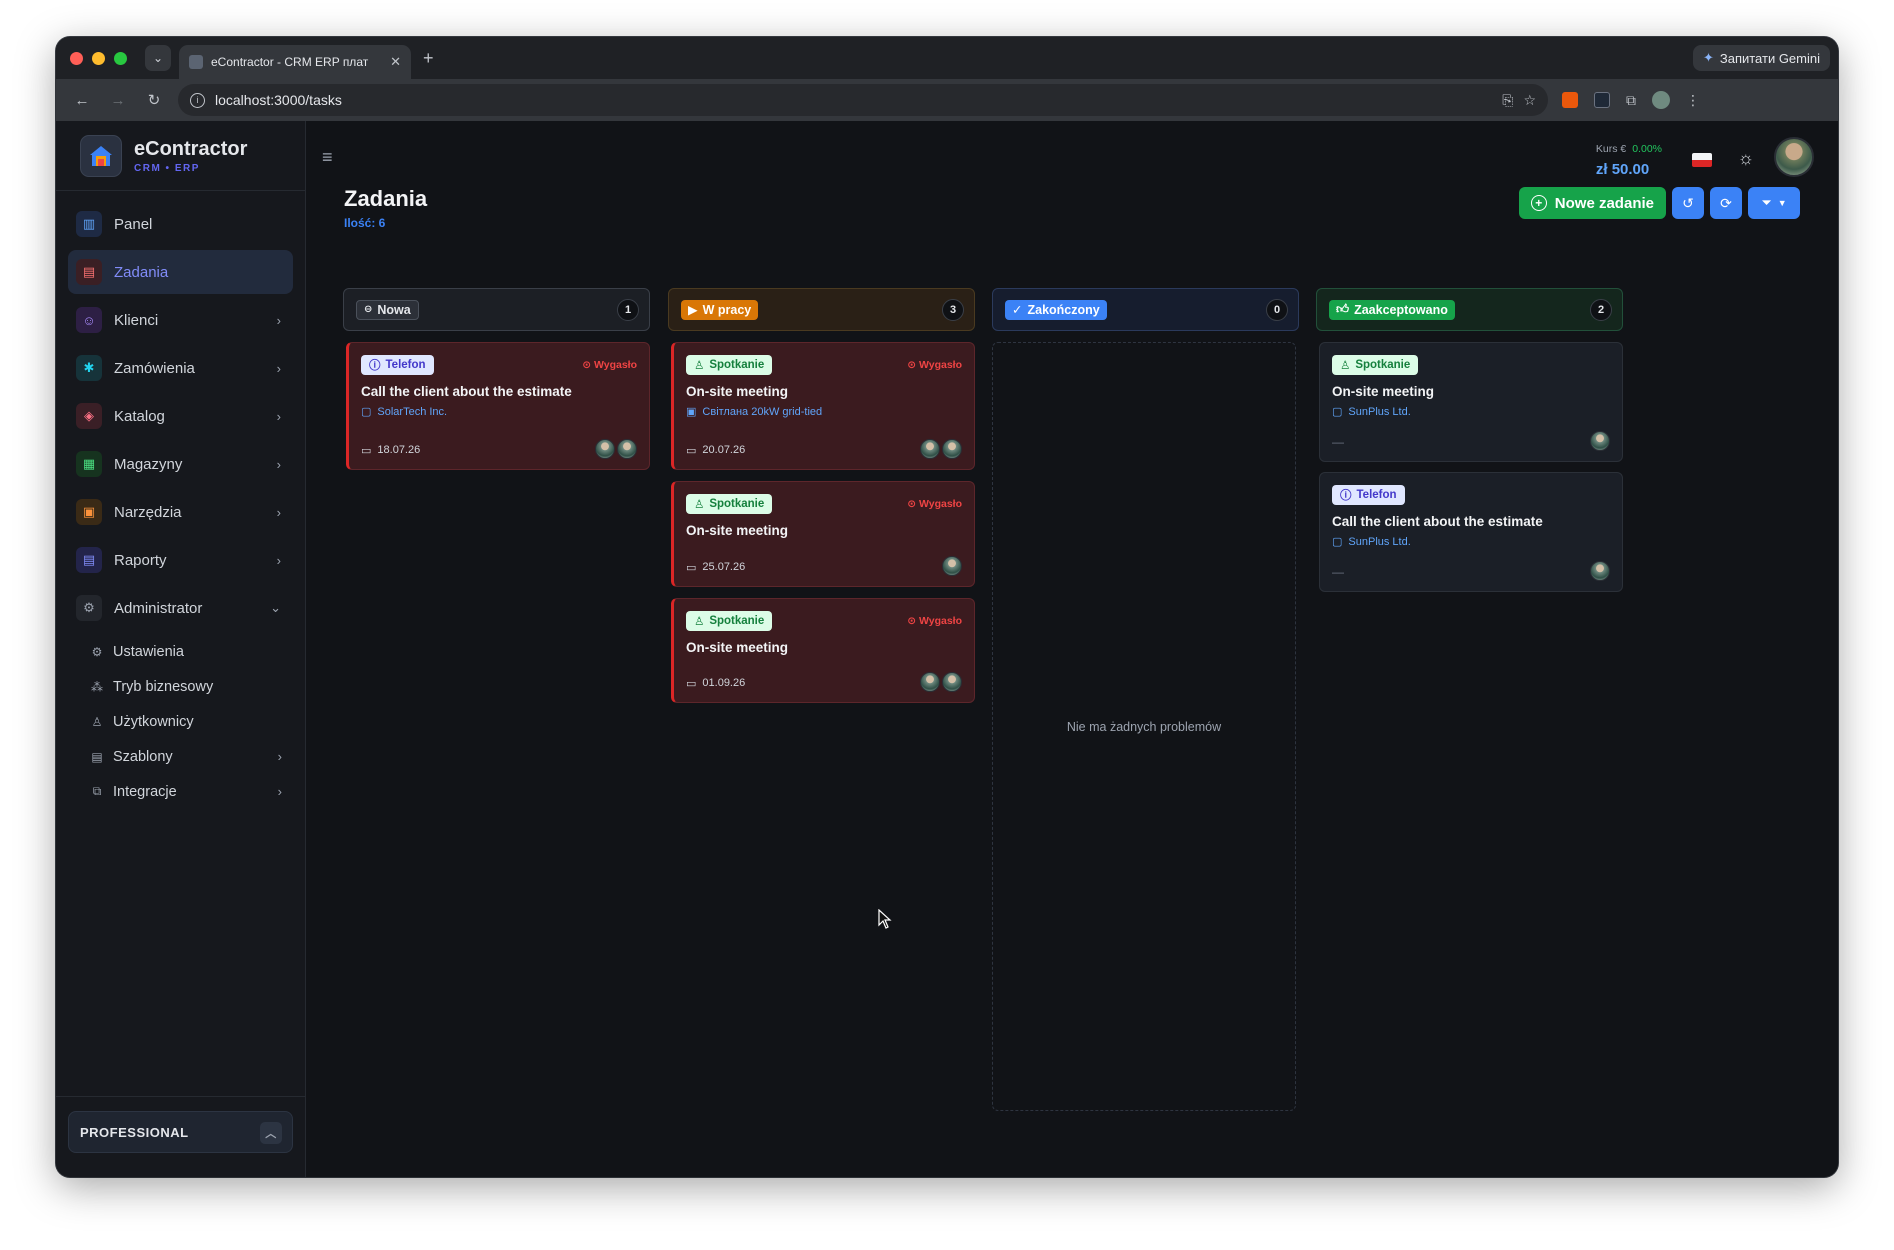 This screenshot has height=1250, width=1894. Describe the element at coordinates (180, 416) in the screenshot. I see `sidebar-item-katalog: ◈ Katalog ›` at that location.